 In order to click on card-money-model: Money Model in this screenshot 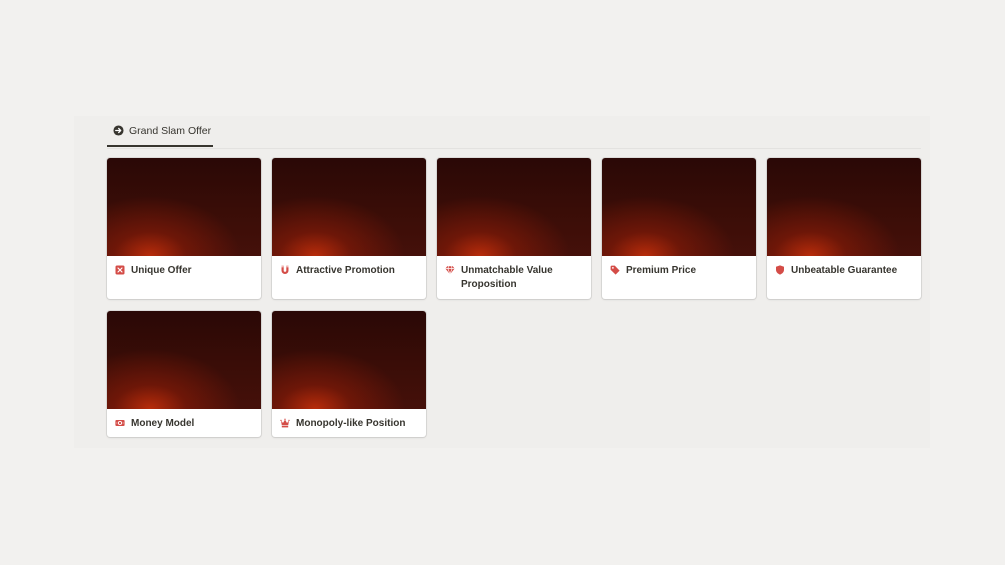, I will do `click(184, 374)`.